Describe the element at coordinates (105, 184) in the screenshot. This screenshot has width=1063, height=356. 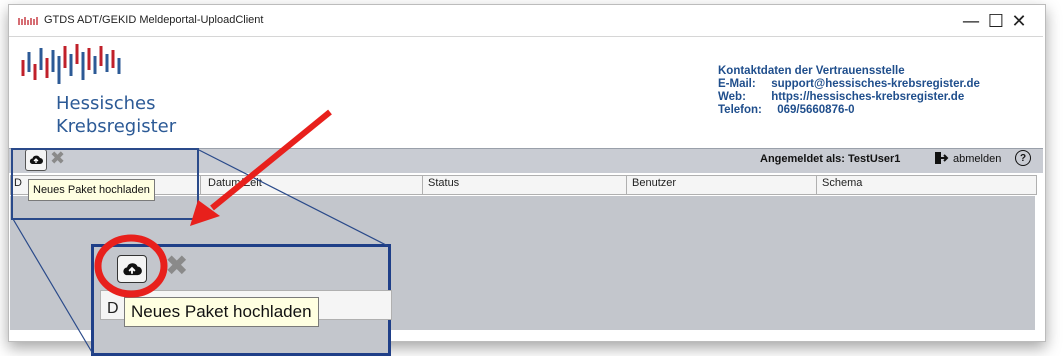
I see `highlight-box` at that location.